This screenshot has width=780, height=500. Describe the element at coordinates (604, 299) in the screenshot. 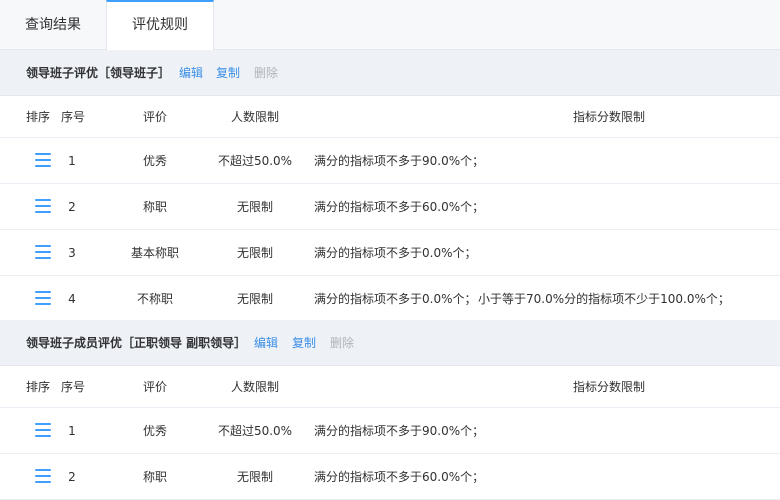

I see `row-score-rule-secondary: 小于等于70.0%分的指标项不少于100.0%个；` at that location.